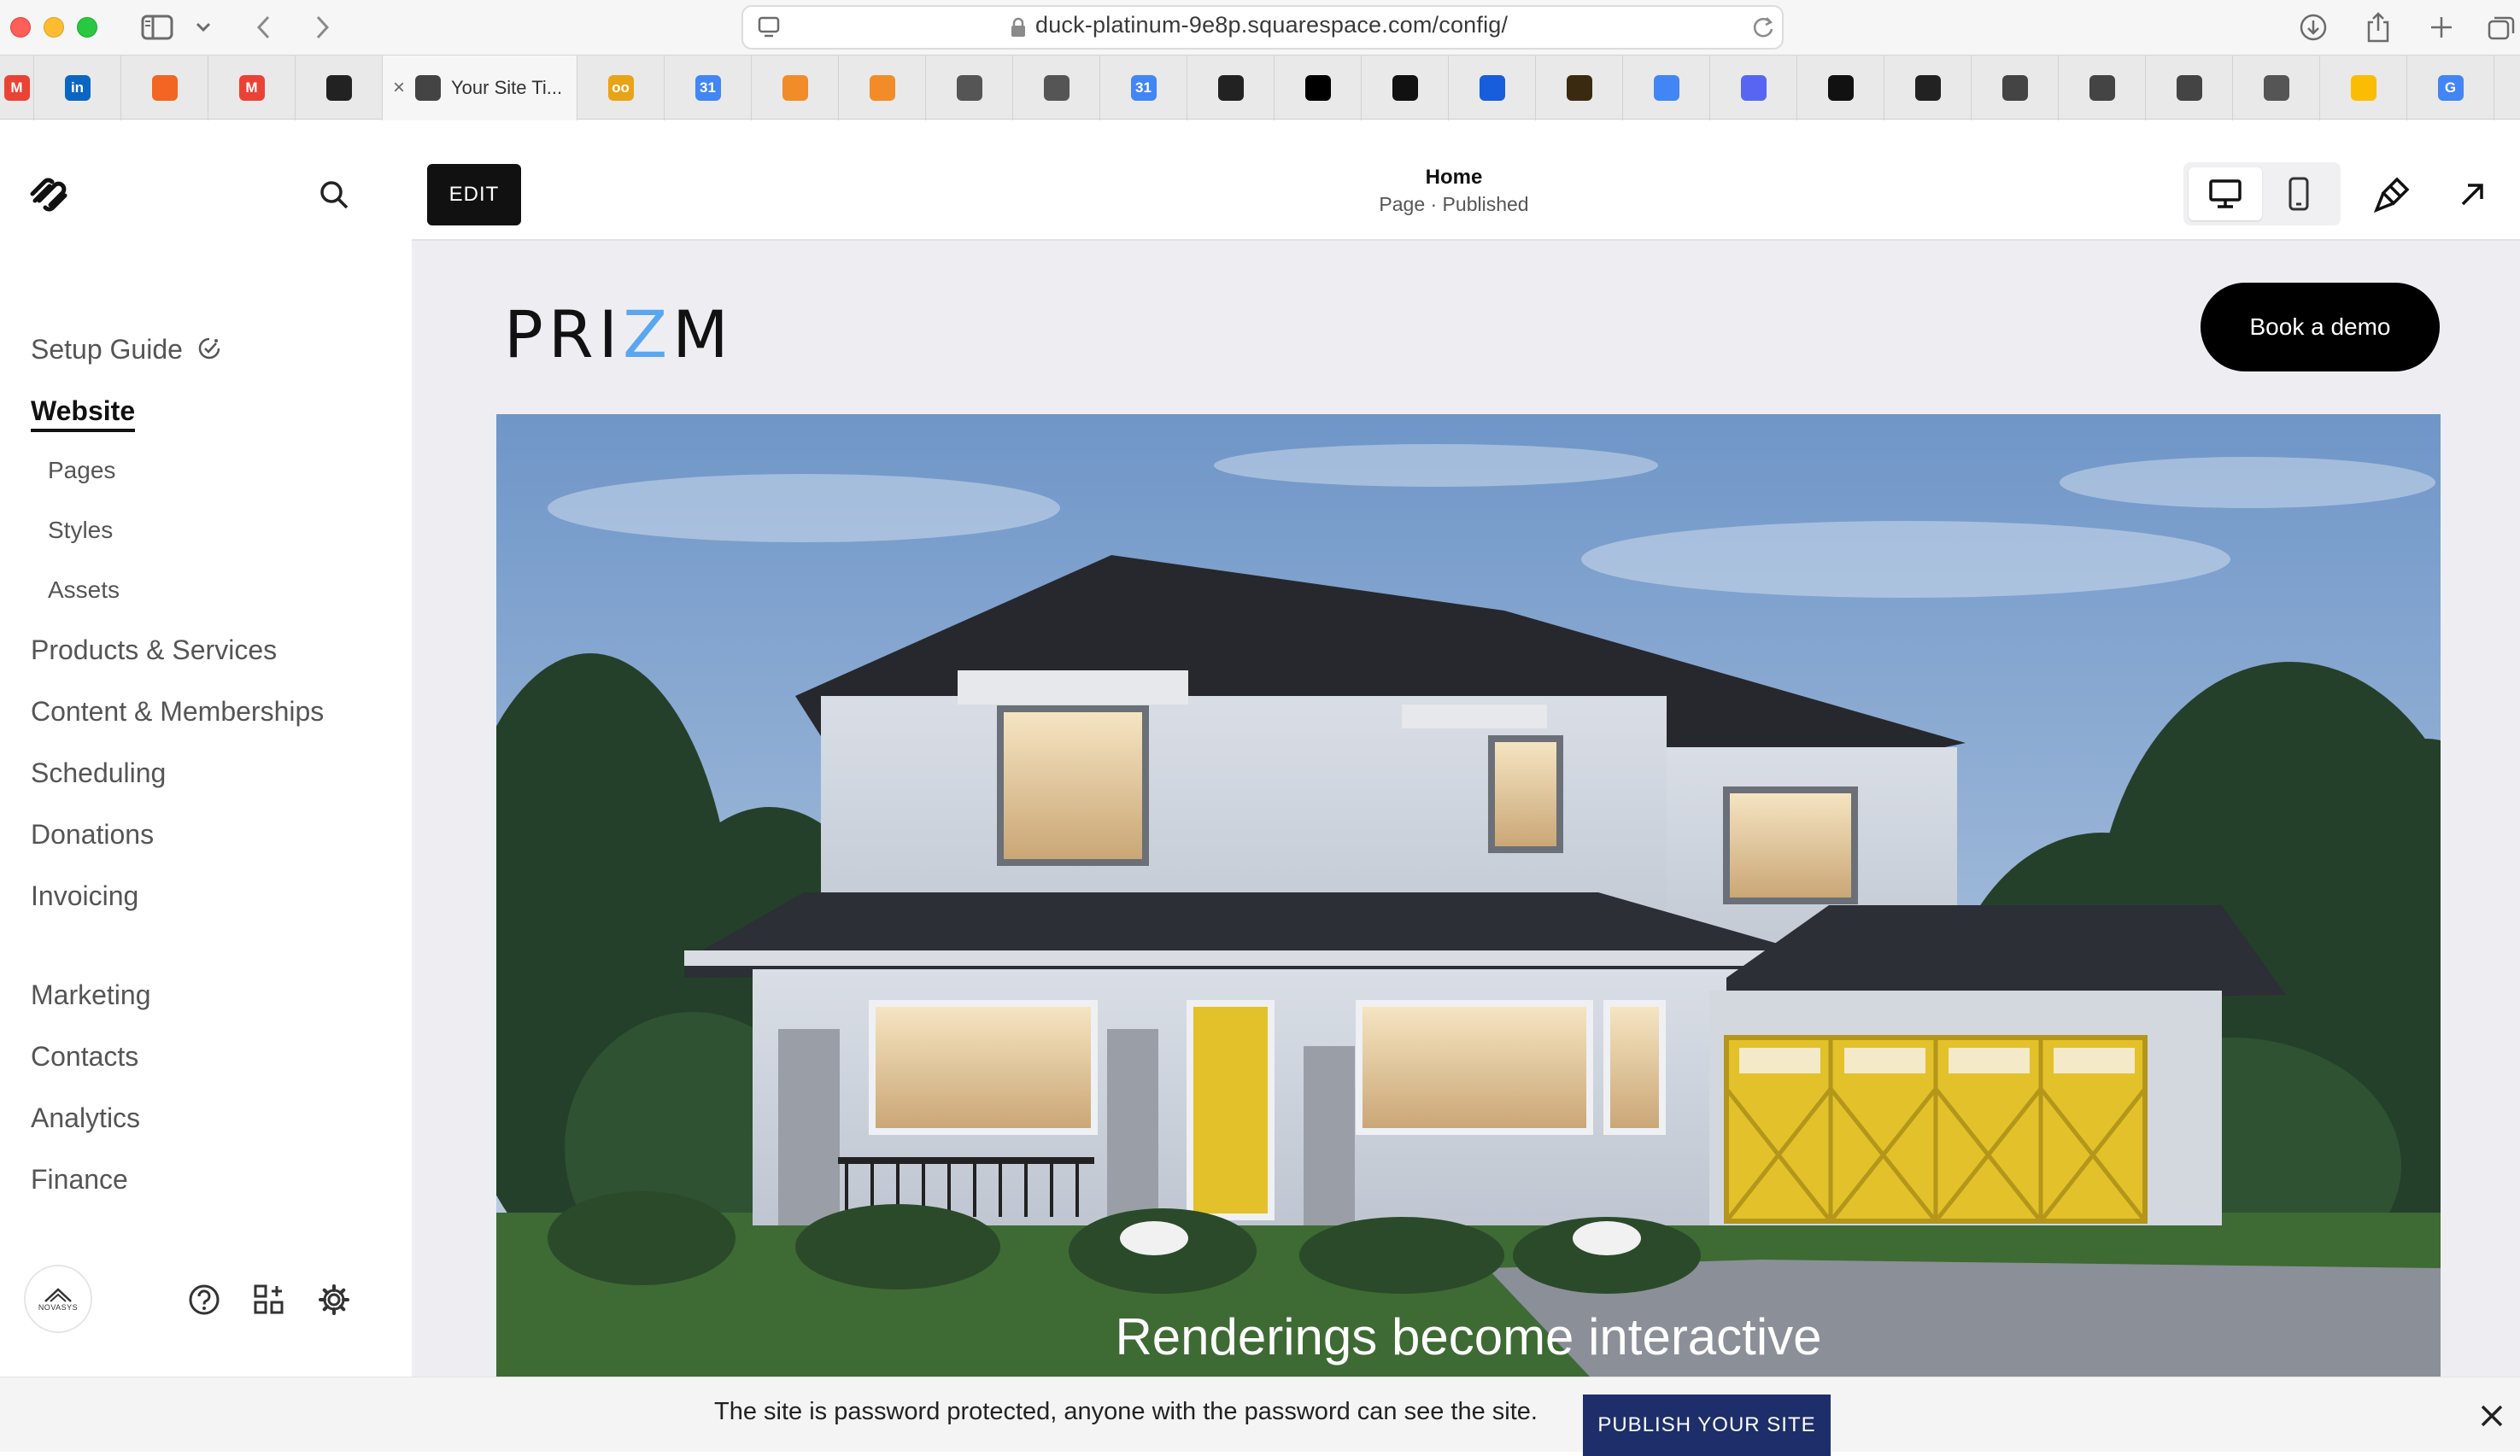 The width and height of the screenshot is (2520, 1456). What do you see at coordinates (1018, 27) in the screenshot?
I see `lock-icon` at bounding box center [1018, 27].